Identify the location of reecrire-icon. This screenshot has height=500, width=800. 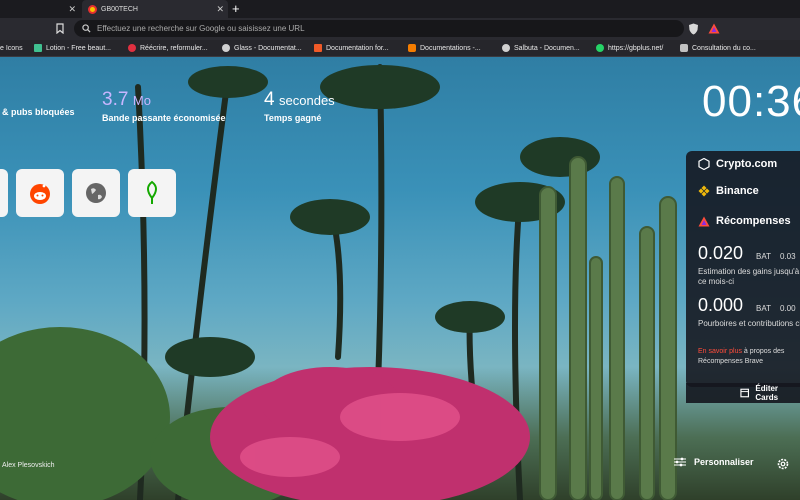
(132, 48).